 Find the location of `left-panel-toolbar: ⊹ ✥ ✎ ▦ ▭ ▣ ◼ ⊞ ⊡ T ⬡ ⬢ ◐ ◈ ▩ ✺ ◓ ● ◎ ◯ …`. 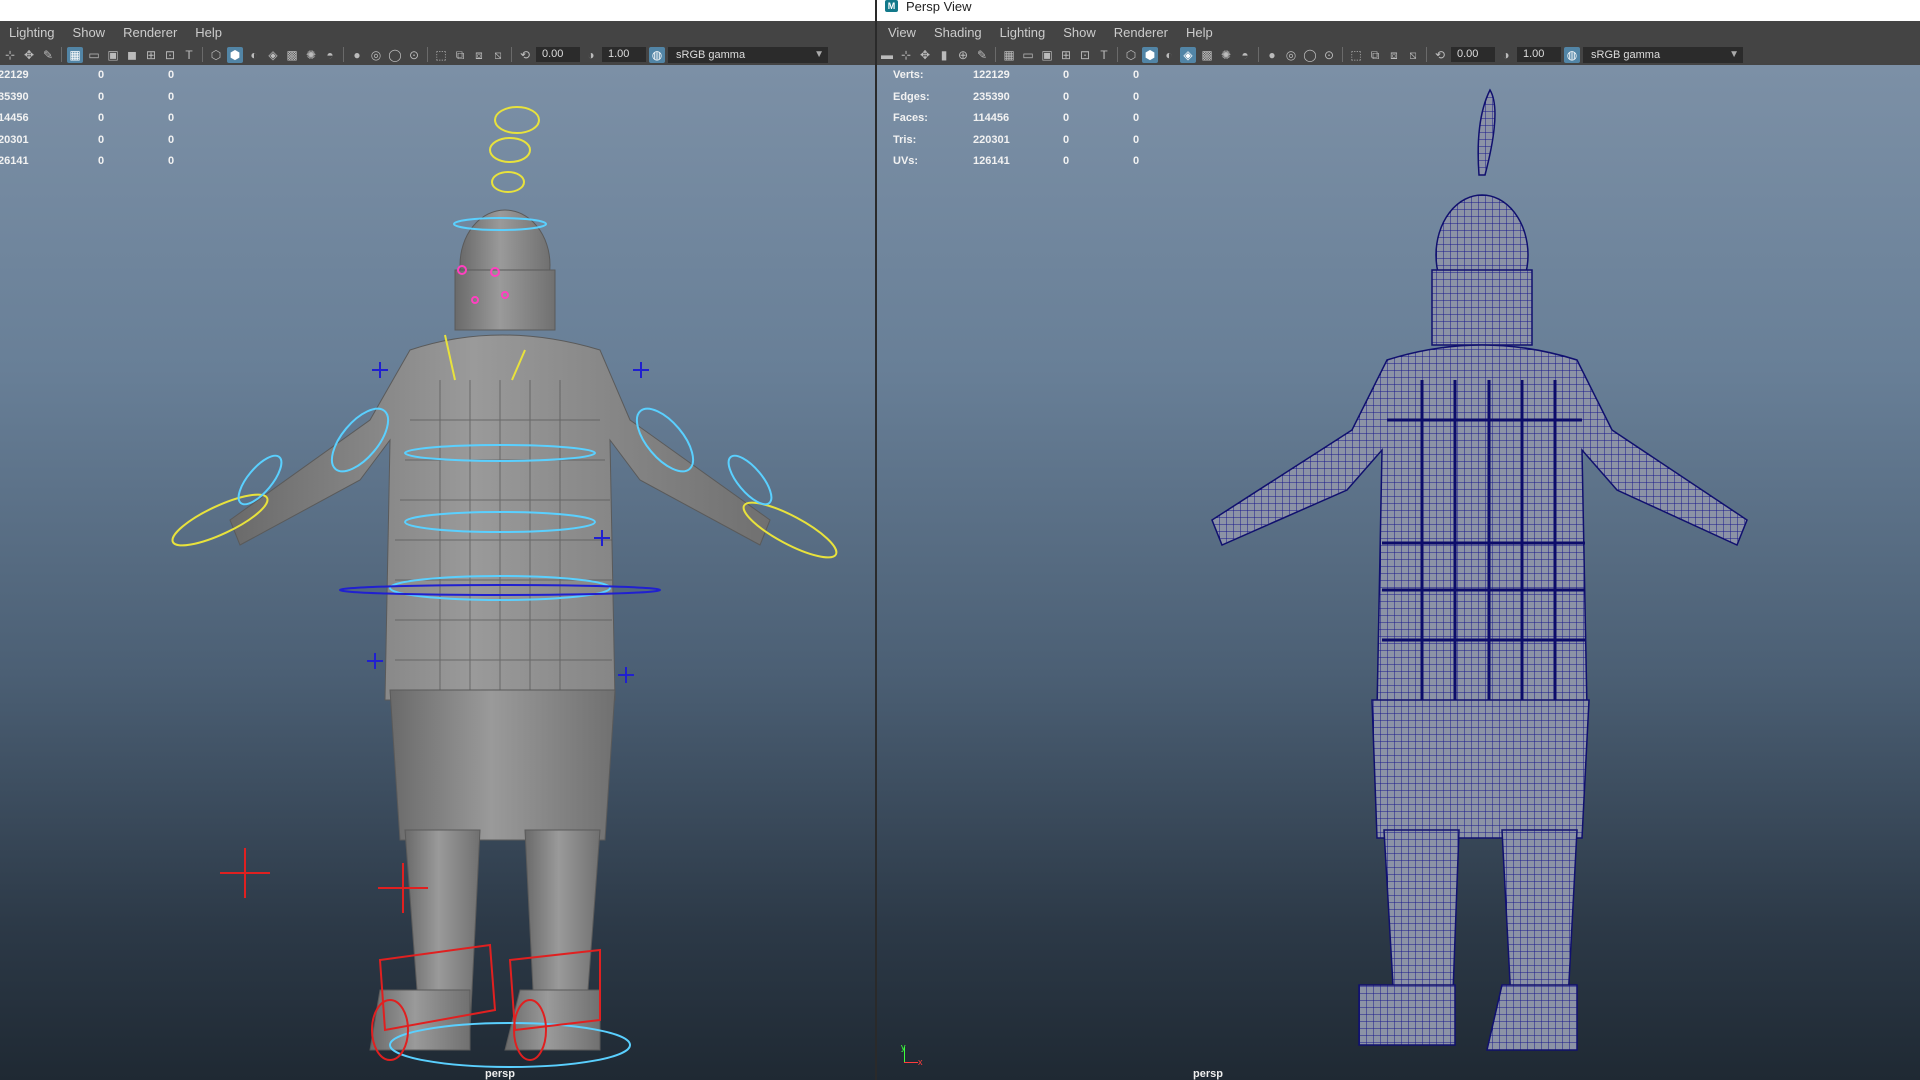

left-panel-toolbar: ⊹ ✥ ✎ ▦ ▭ ▣ ◼ ⊞ ⊡ T ⬡ ⬢ ◐ ◈ ▩ ✺ ◓ ● ◎ ◯ … is located at coordinates (437, 54).